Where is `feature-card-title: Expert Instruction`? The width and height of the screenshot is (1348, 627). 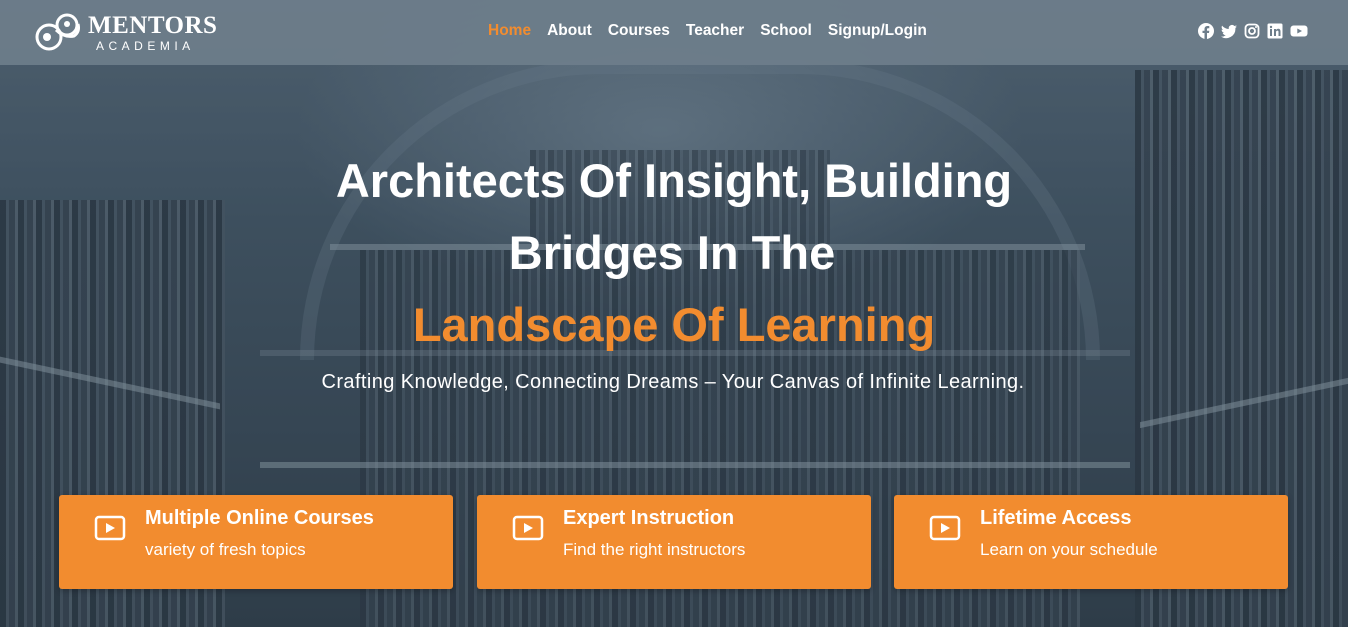 feature-card-title: Expert Instruction is located at coordinates (649, 518).